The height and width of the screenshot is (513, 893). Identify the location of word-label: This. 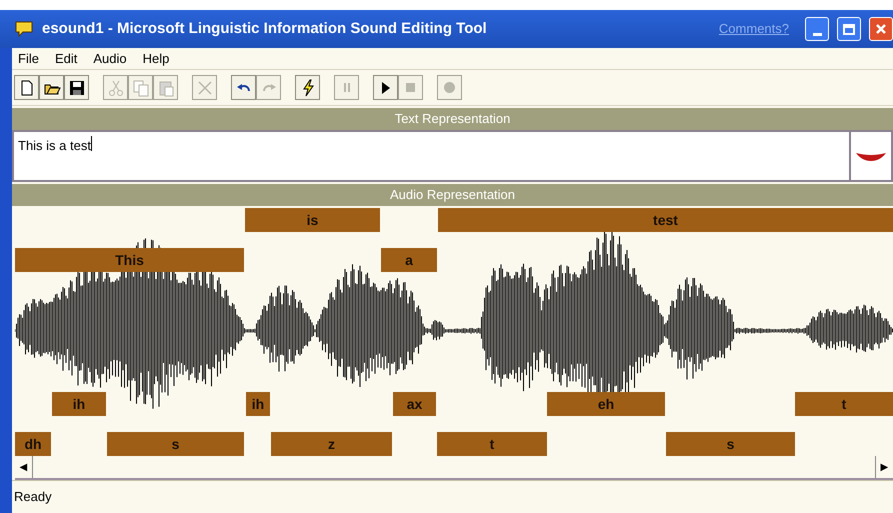
(129, 260).